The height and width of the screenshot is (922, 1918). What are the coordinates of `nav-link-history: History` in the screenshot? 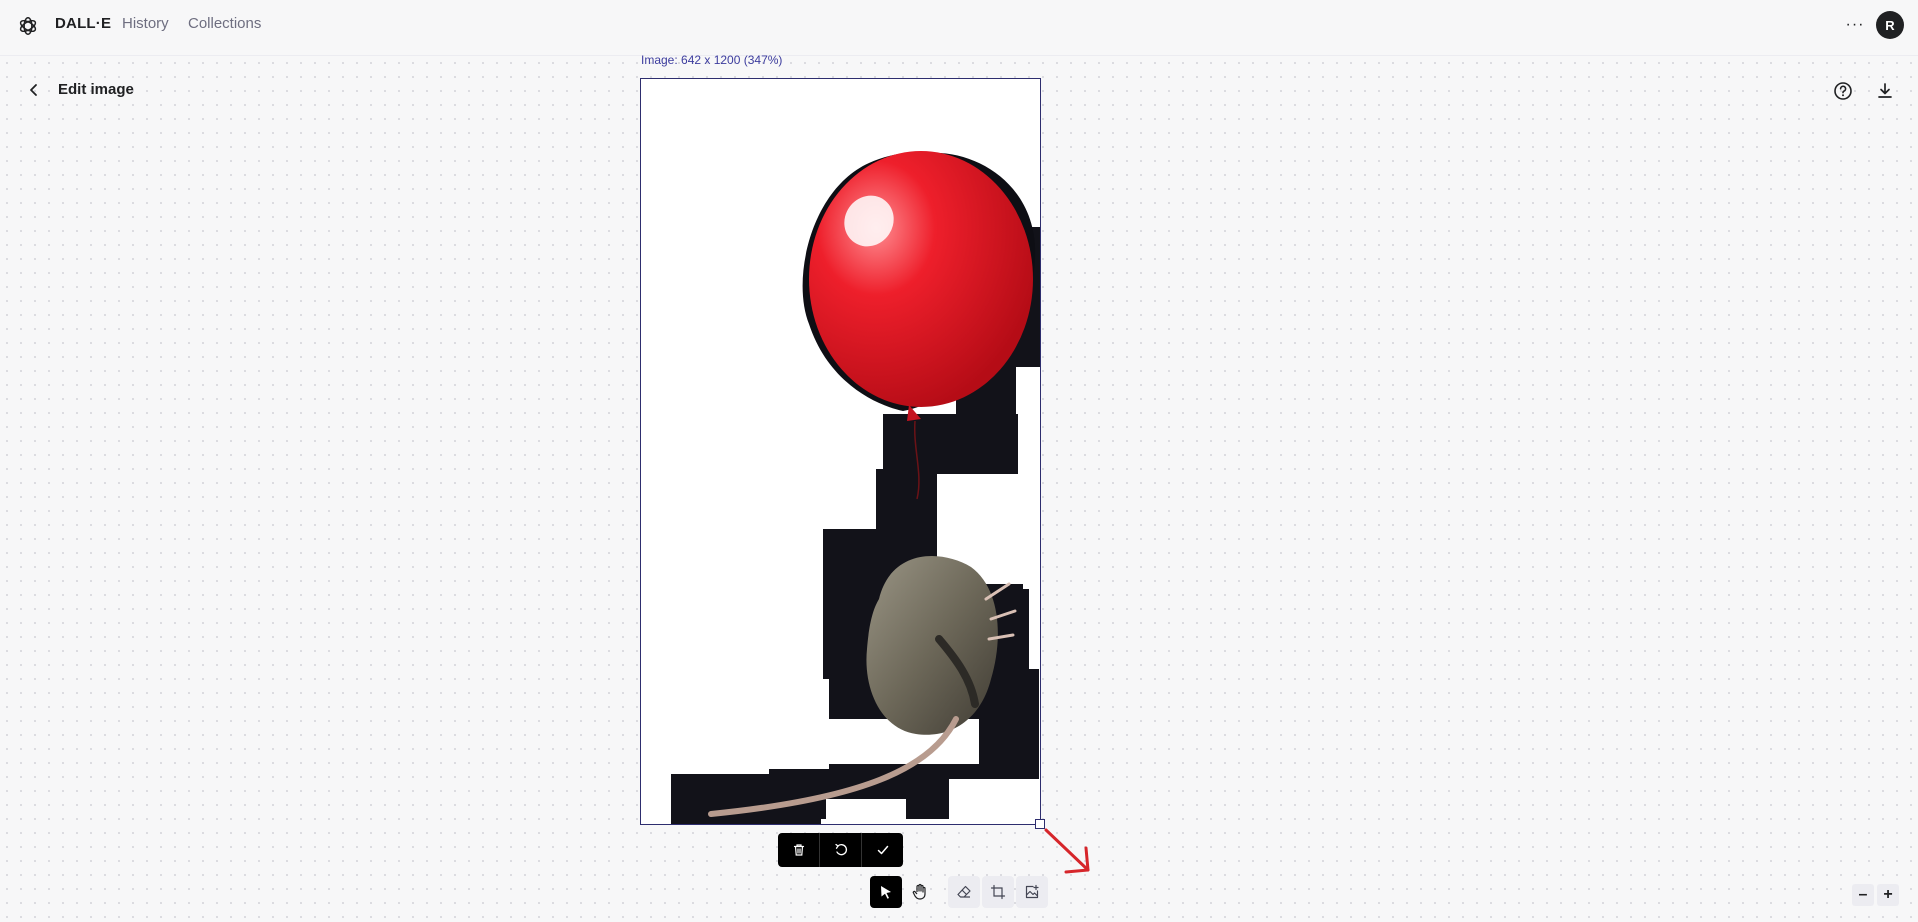 It's located at (145, 23).